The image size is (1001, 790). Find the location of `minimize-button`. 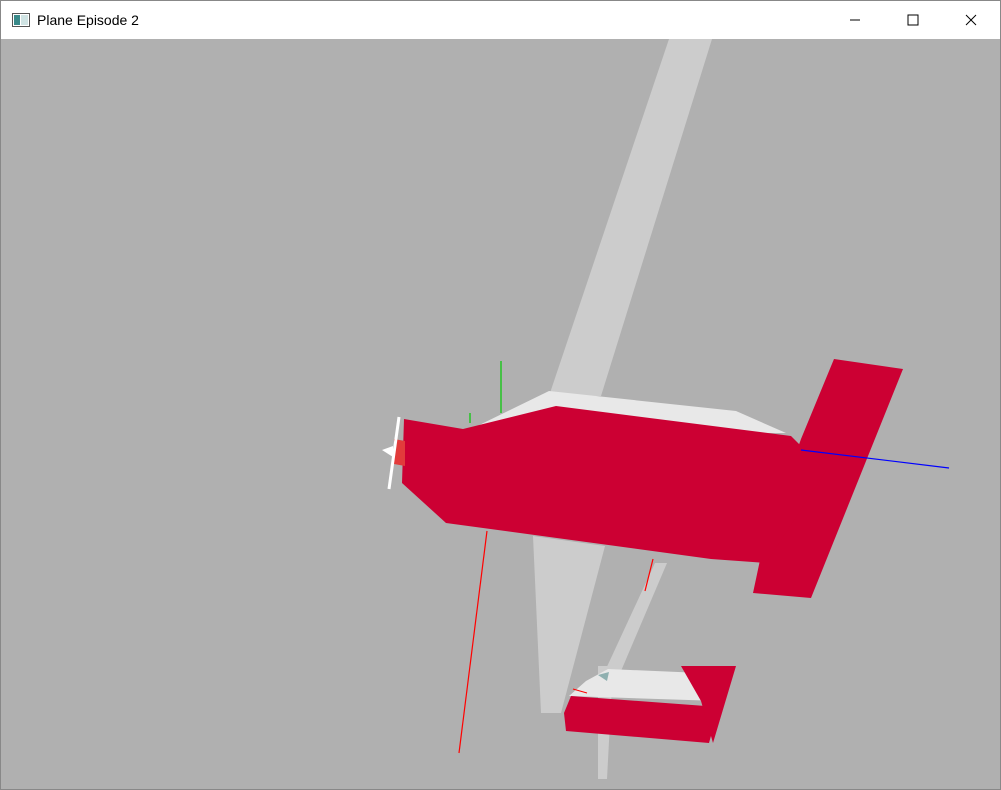

minimize-button is located at coordinates (855, 20).